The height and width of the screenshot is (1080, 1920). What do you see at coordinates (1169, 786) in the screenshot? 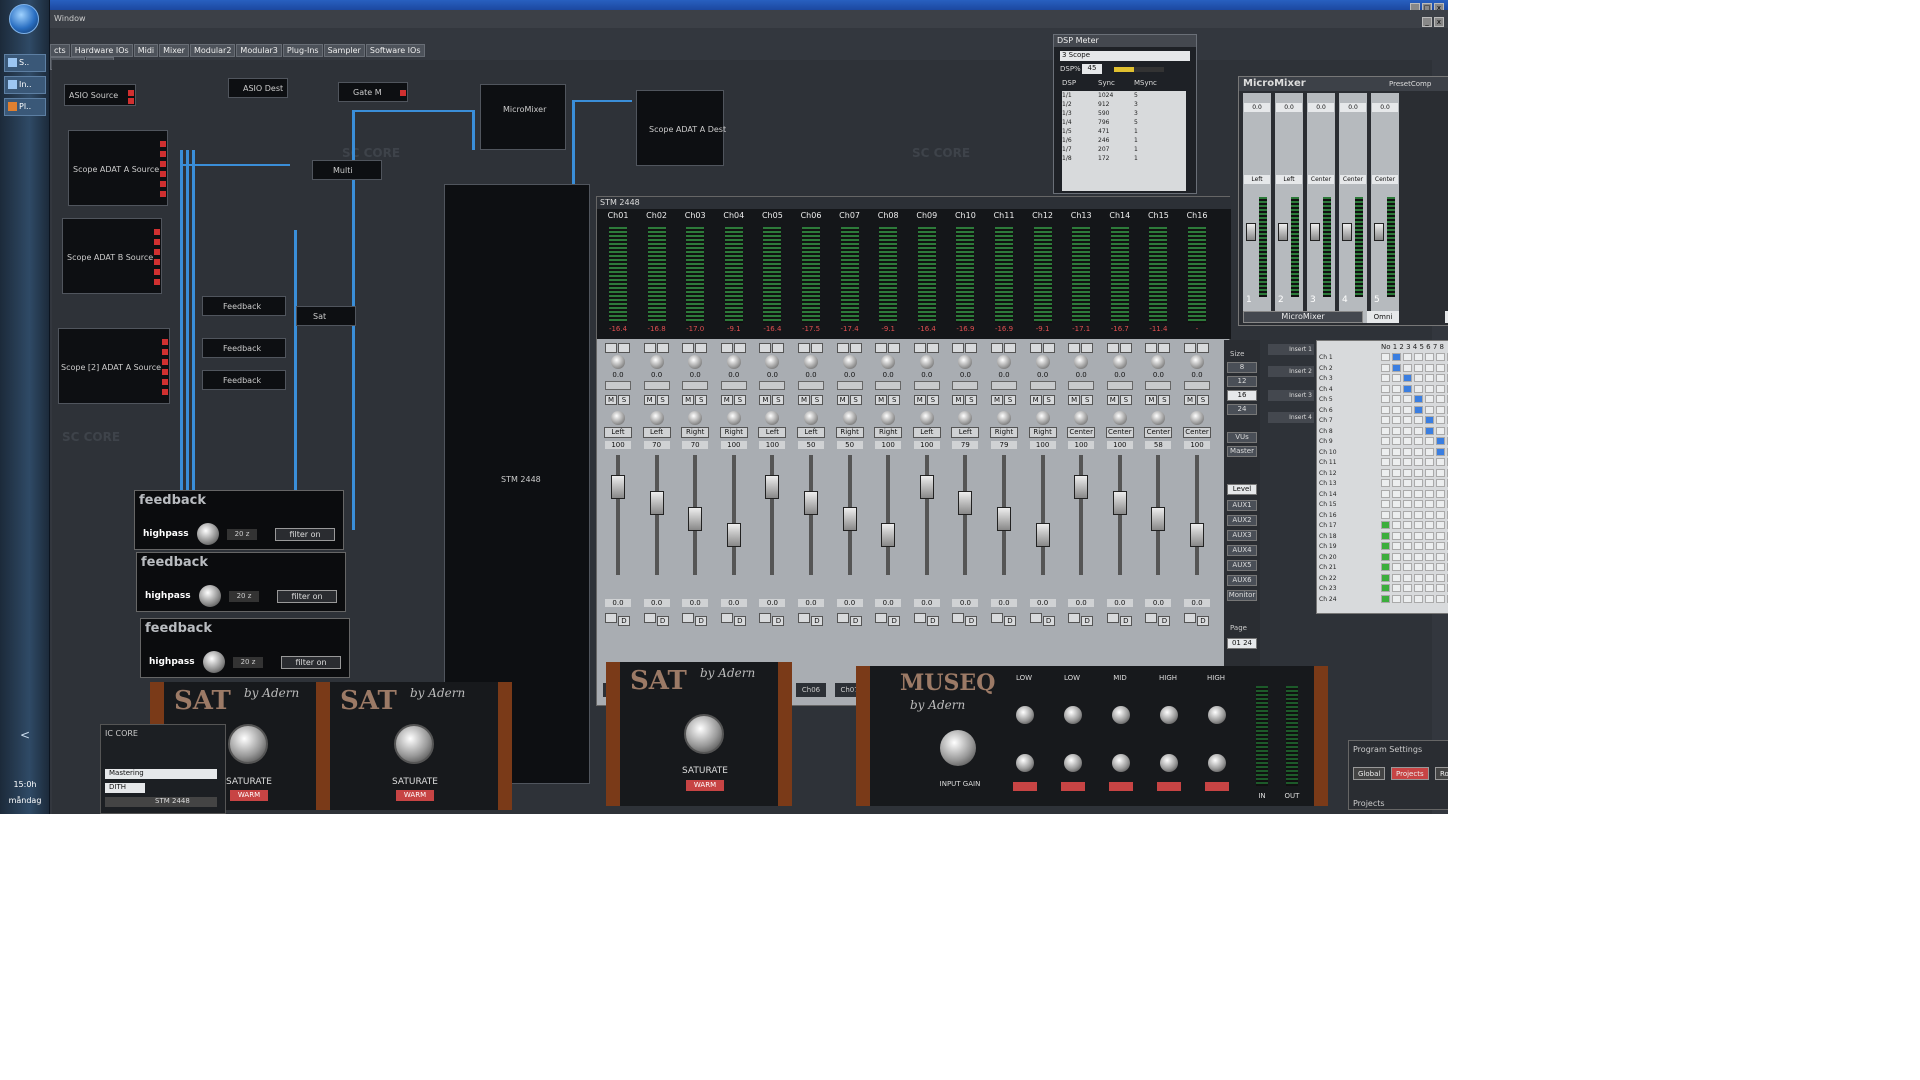
I see `band-switch` at bounding box center [1169, 786].